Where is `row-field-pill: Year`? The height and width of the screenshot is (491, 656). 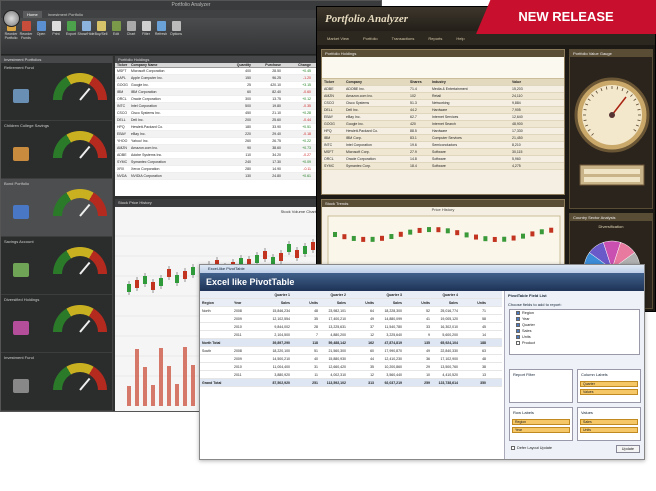
row-field-pill: Year is located at coordinates (541, 430).